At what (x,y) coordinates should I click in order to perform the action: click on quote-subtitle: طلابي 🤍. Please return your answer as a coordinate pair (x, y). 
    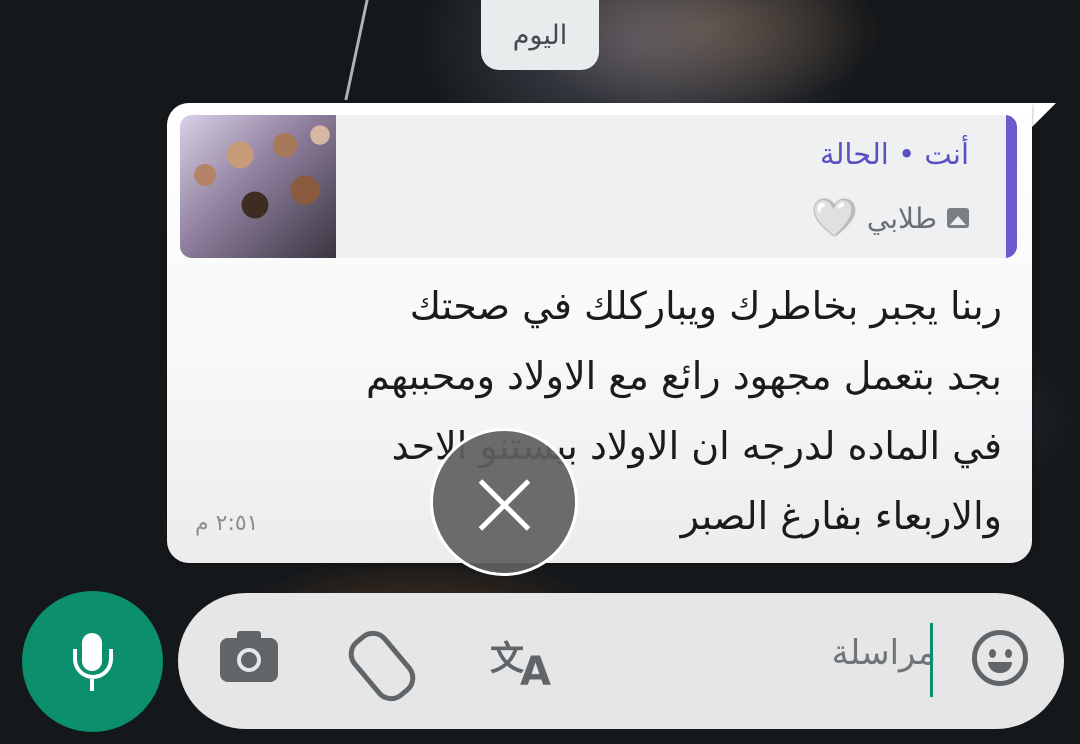
    Looking at the image, I should click on (890, 218).